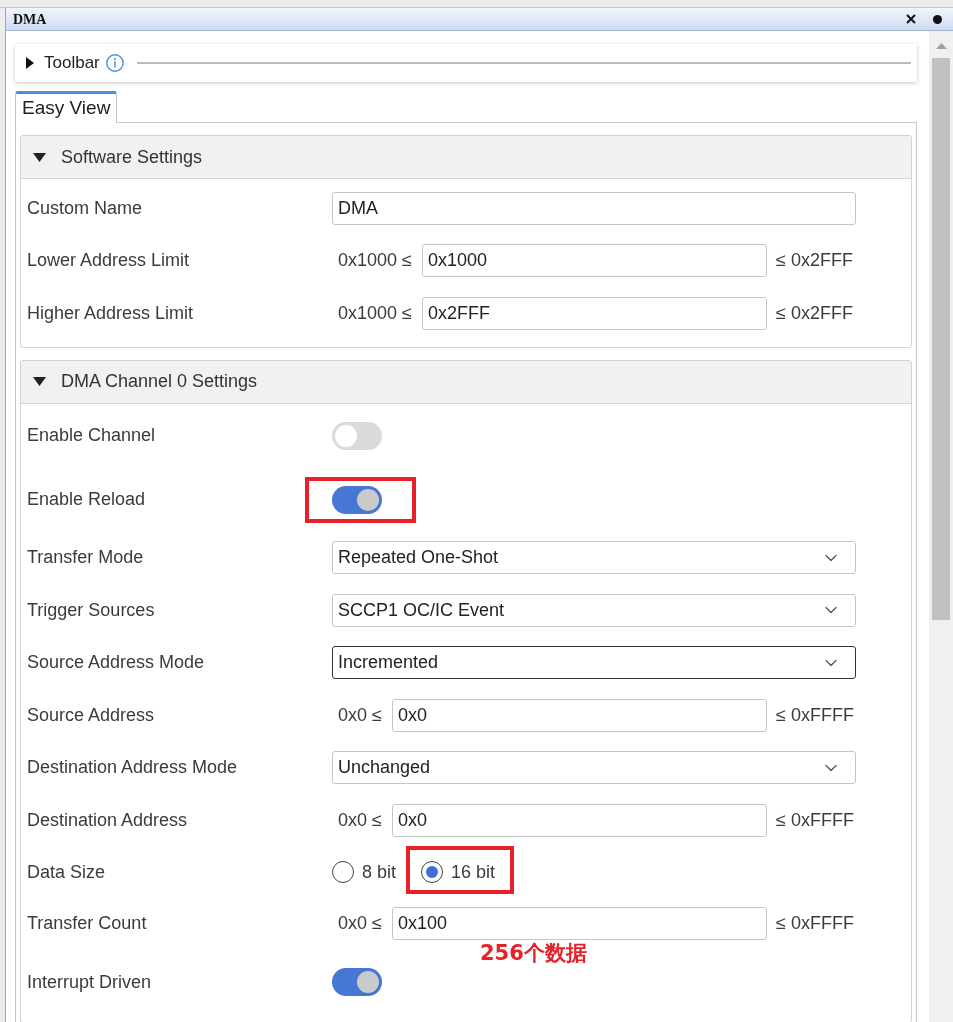 This screenshot has height=1022, width=953. I want to click on field-label: Source Address Mode, so click(116, 663).